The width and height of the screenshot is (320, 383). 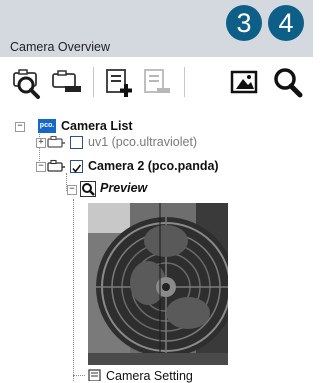 I want to click on expand-toggle: +, so click(x=41, y=143).